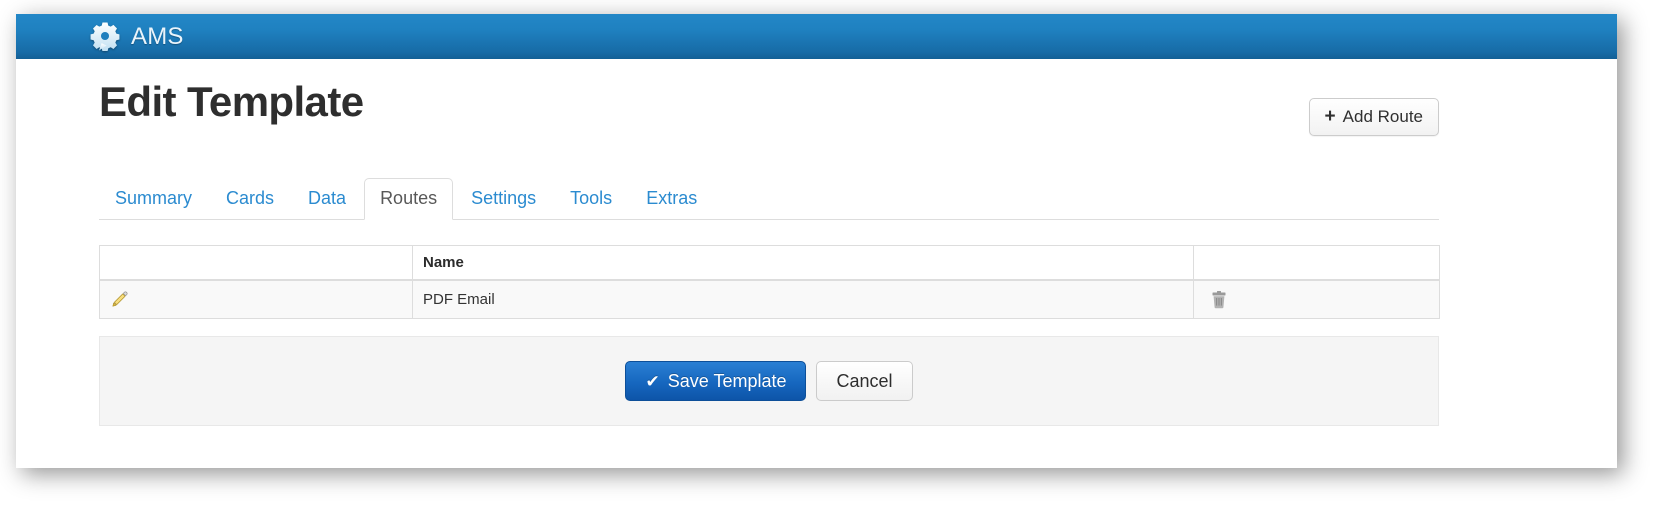 Image resolution: width=1665 pixels, height=514 pixels. I want to click on cell-delete-action, so click(1316, 299).